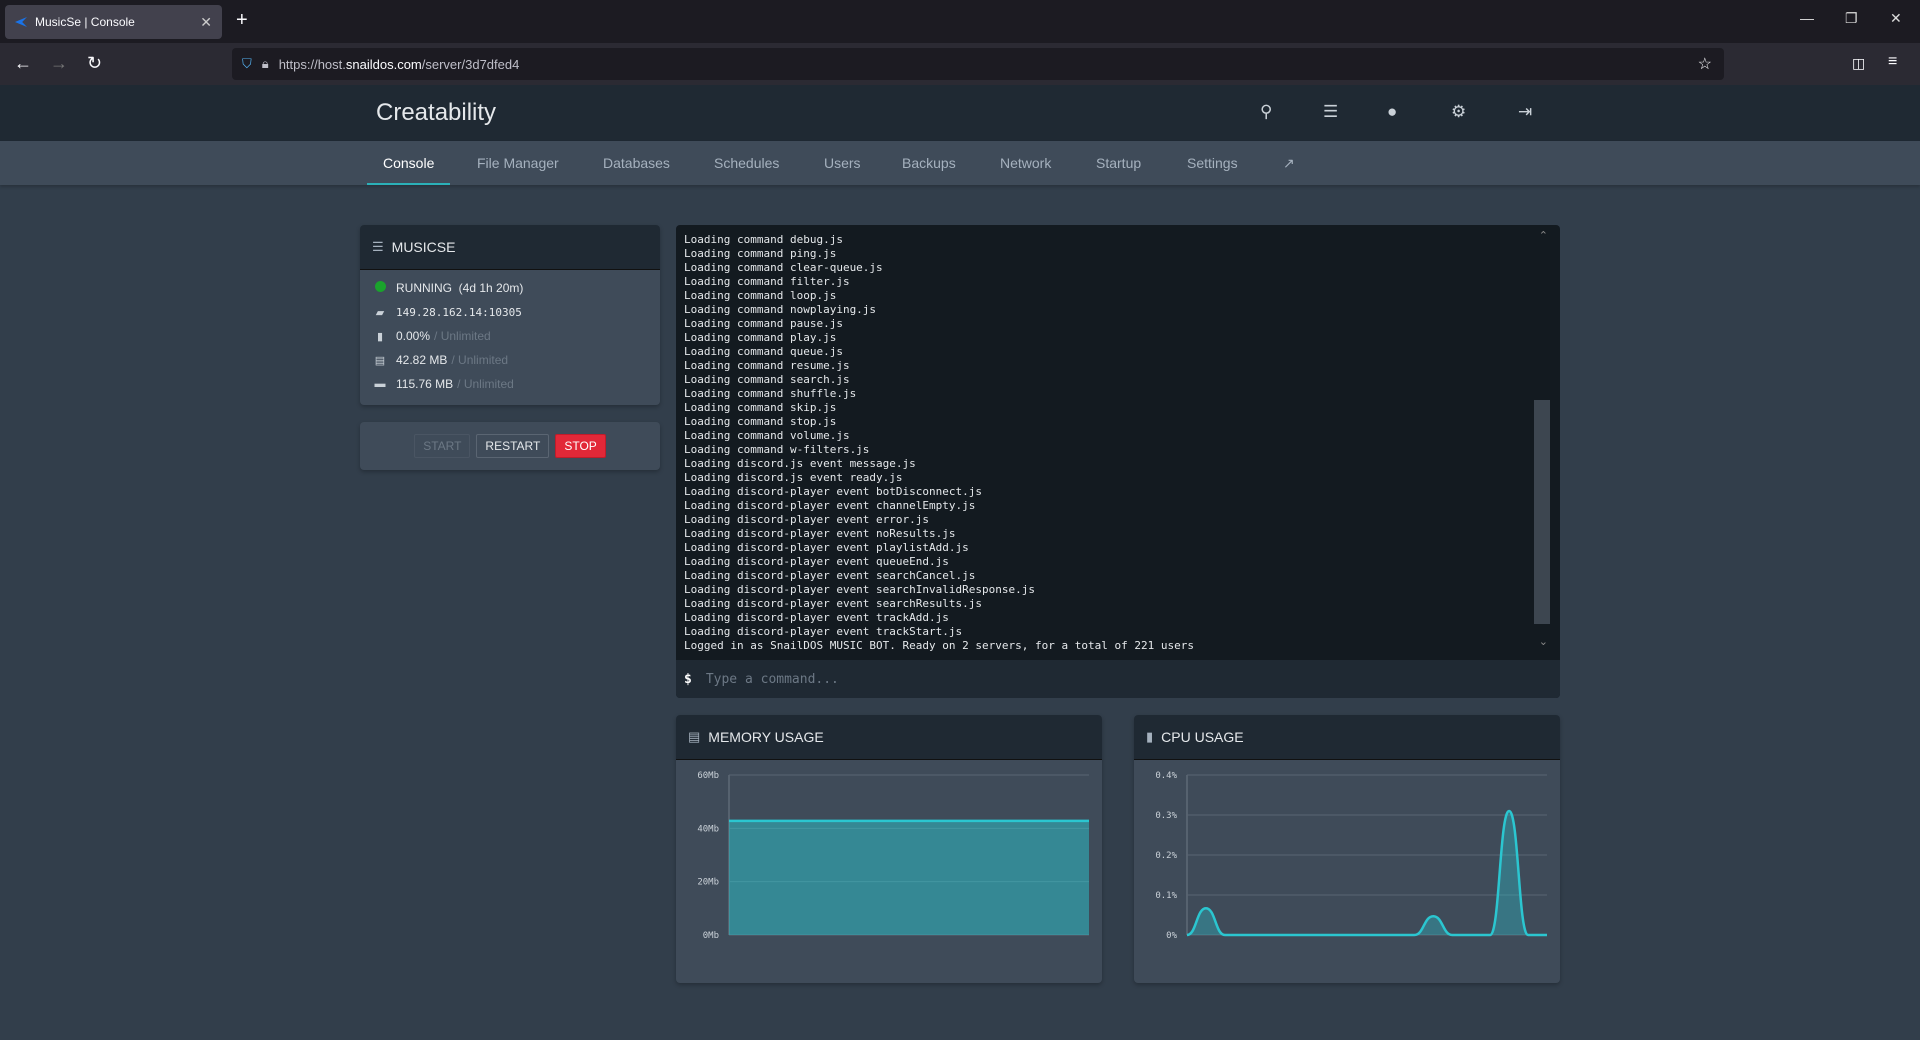  Describe the element at coordinates (21, 22) in the screenshot. I see `favicon-icon` at that location.